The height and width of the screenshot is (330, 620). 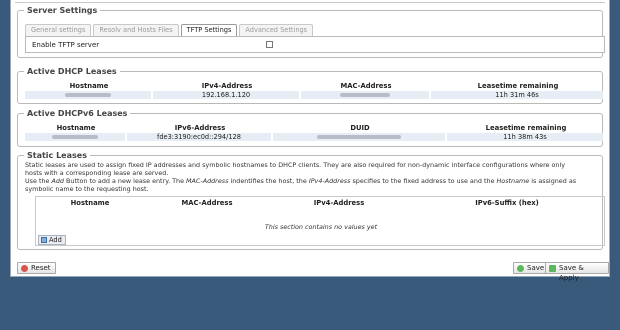 What do you see at coordinates (360, 128) in the screenshot?
I see `col-duid: DUID` at bounding box center [360, 128].